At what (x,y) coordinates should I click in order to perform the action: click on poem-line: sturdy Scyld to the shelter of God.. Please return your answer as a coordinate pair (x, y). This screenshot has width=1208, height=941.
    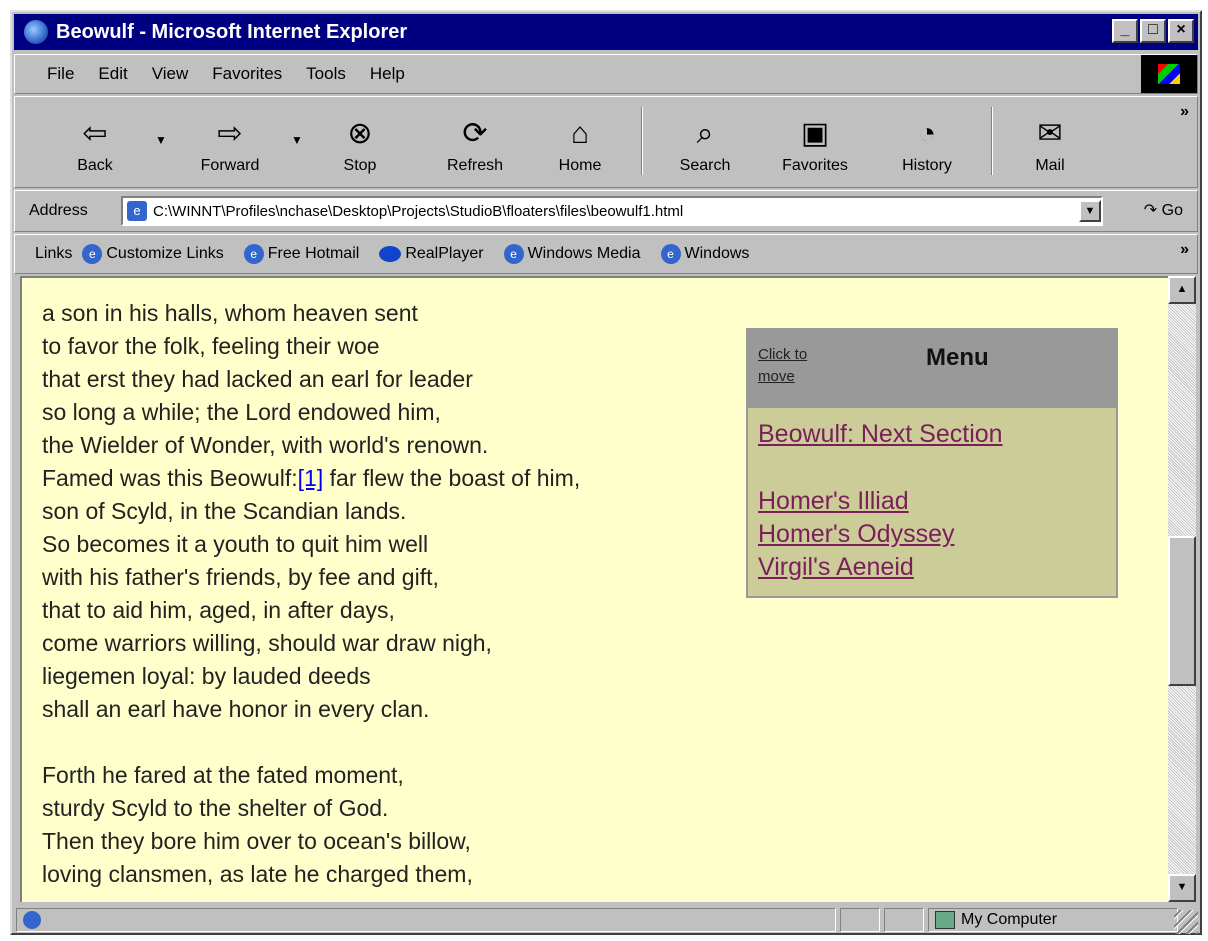
    Looking at the image, I should click on (215, 808).